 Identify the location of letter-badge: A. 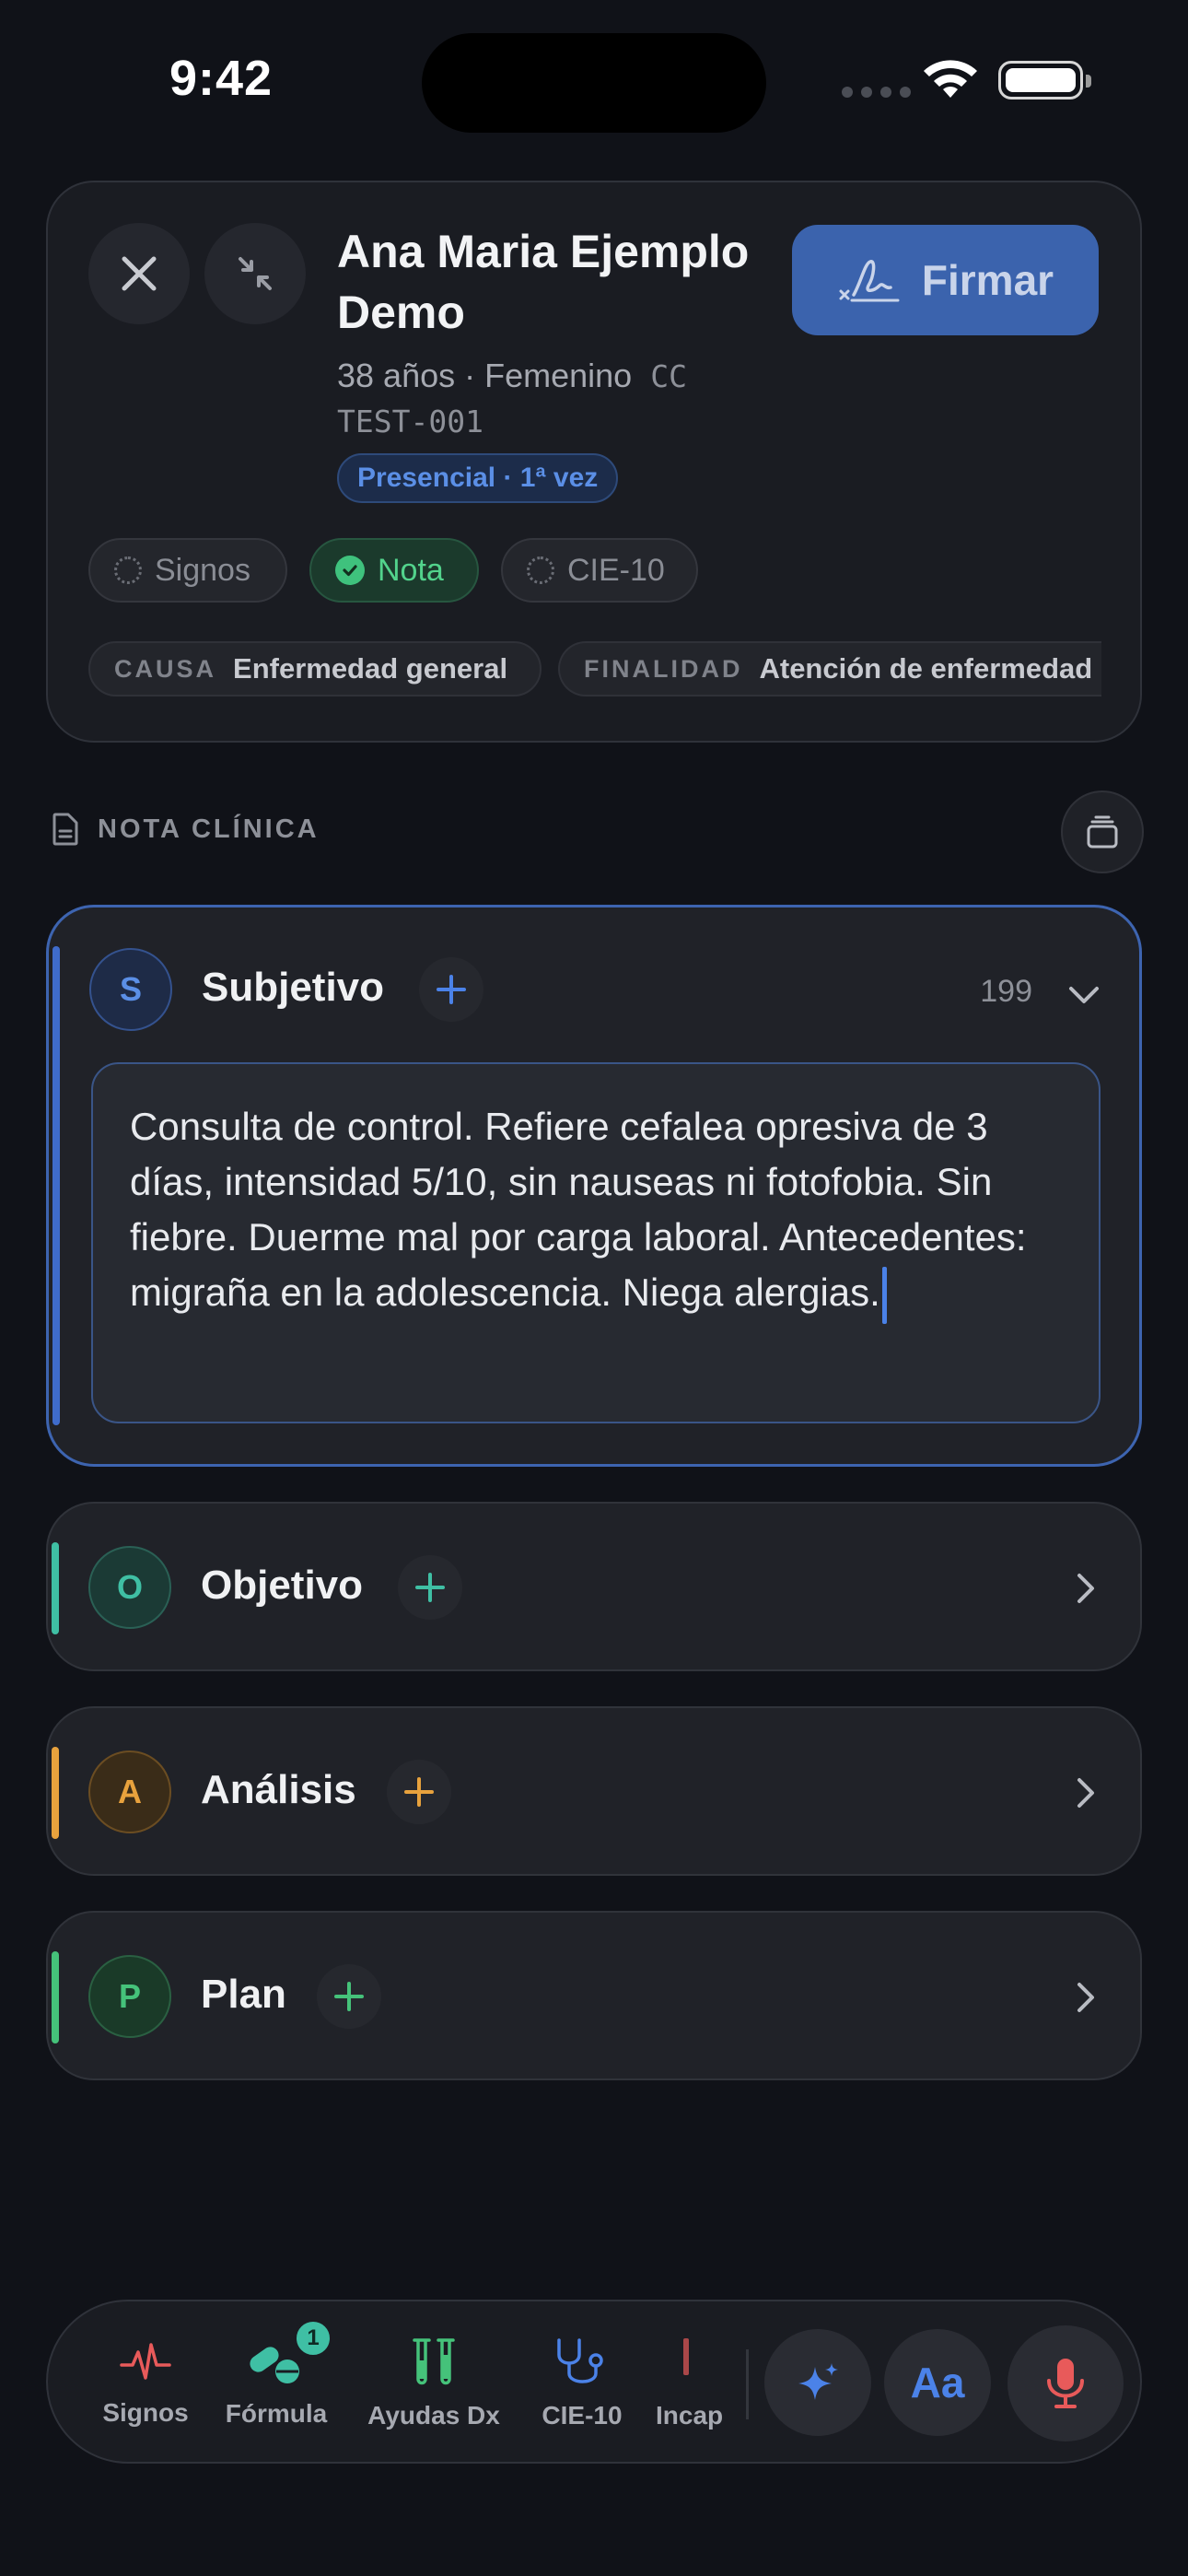
(129, 1792).